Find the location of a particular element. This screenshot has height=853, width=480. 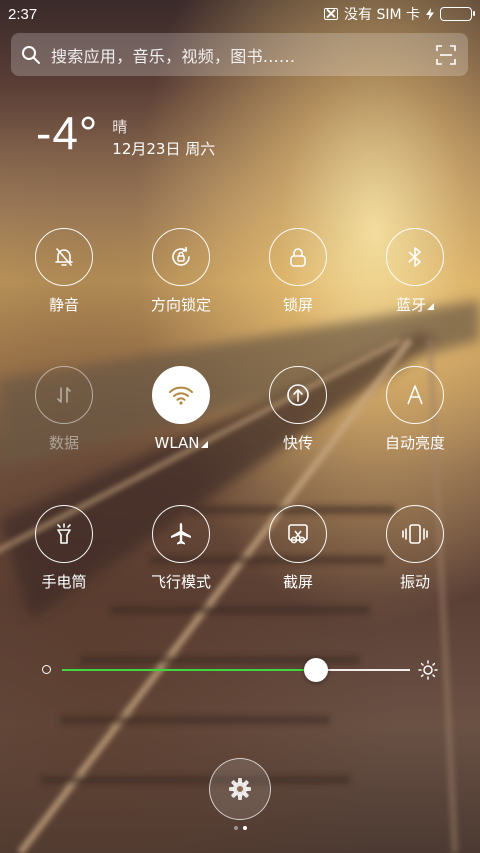

toggle-vibrate-button is located at coordinates (415, 534).